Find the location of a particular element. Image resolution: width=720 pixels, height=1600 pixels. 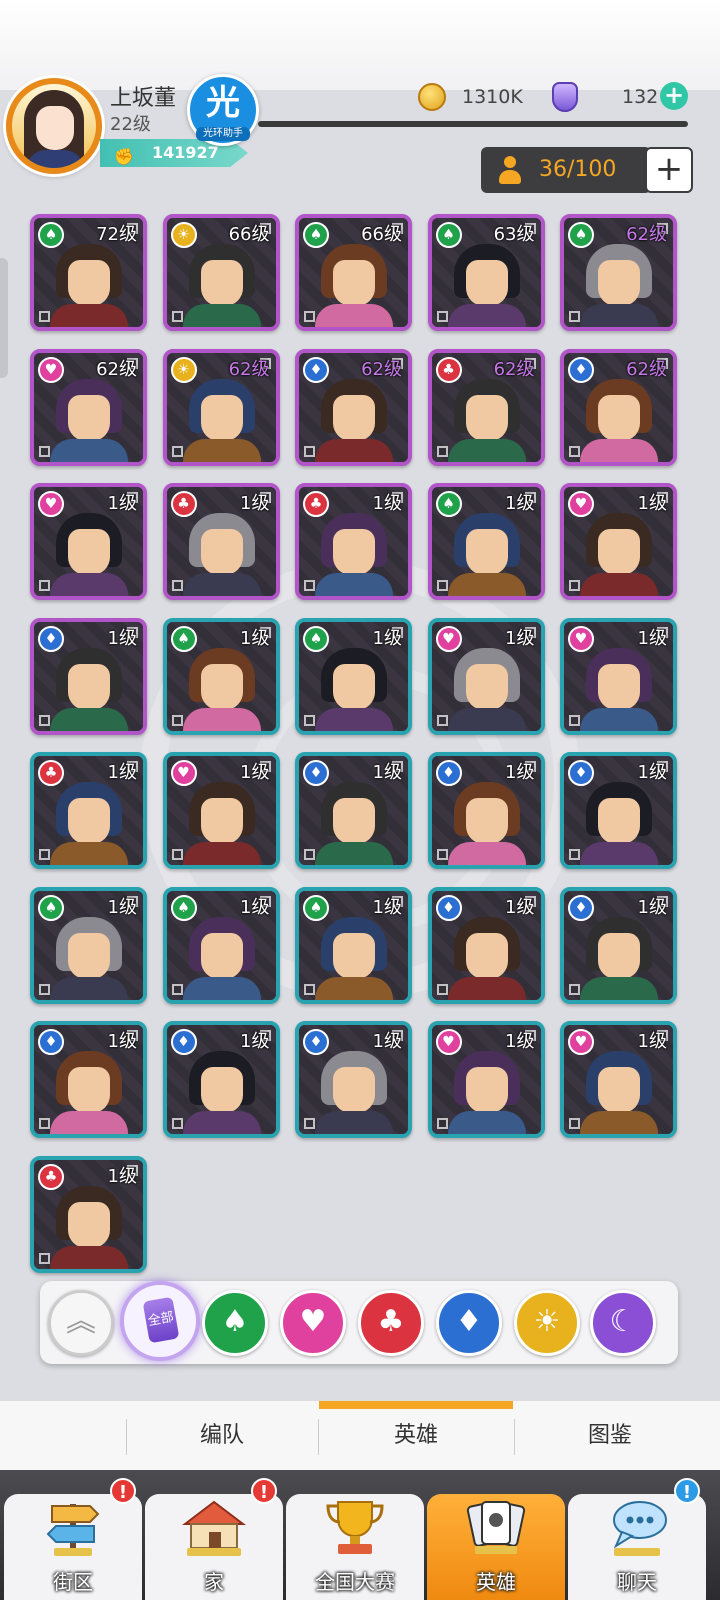

filter-all-button: 全部 is located at coordinates (160, 1321).